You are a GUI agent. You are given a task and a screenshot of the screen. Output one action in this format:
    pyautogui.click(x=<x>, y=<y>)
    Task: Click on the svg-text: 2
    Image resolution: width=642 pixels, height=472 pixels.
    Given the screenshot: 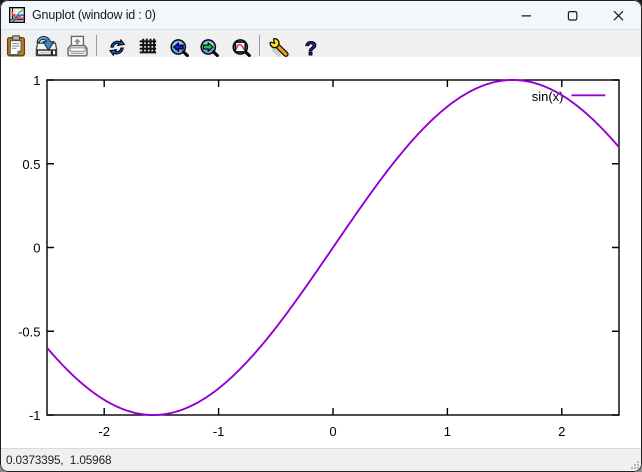 What is the action you would take?
    pyautogui.click(x=561, y=431)
    